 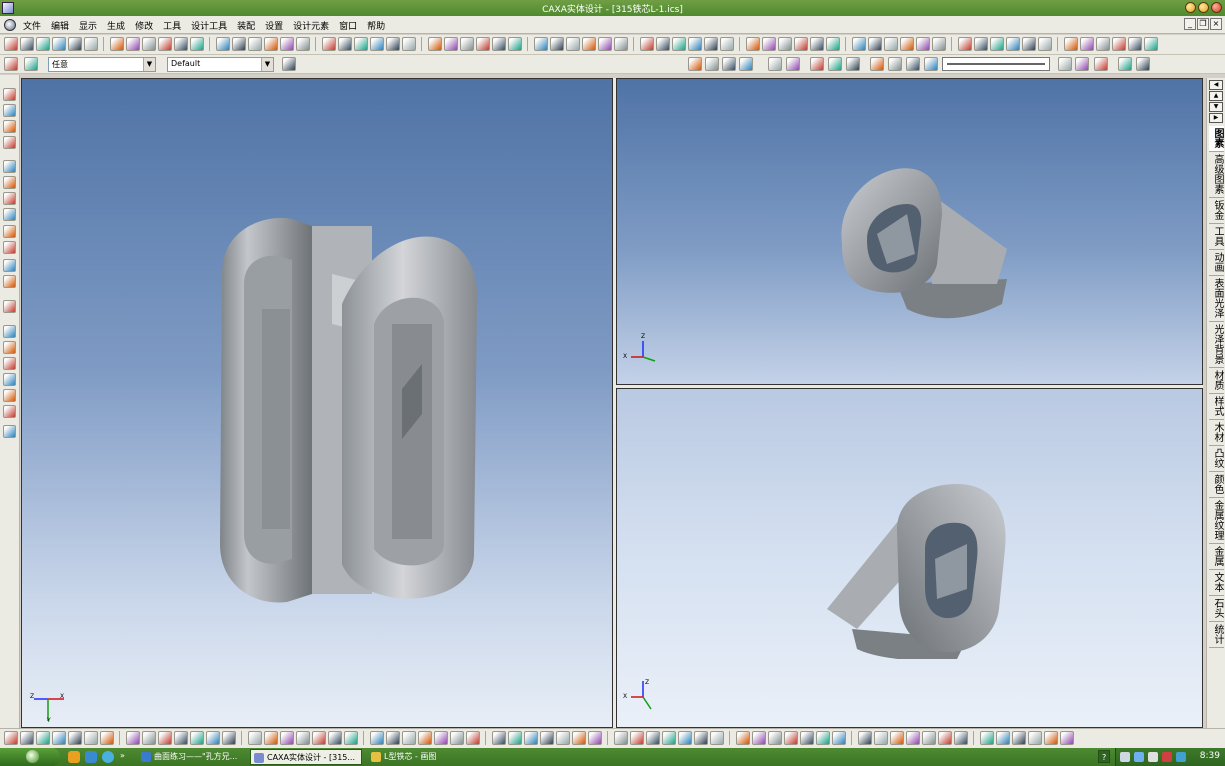 I want to click on tool-23-icon, so click(x=393, y=738).